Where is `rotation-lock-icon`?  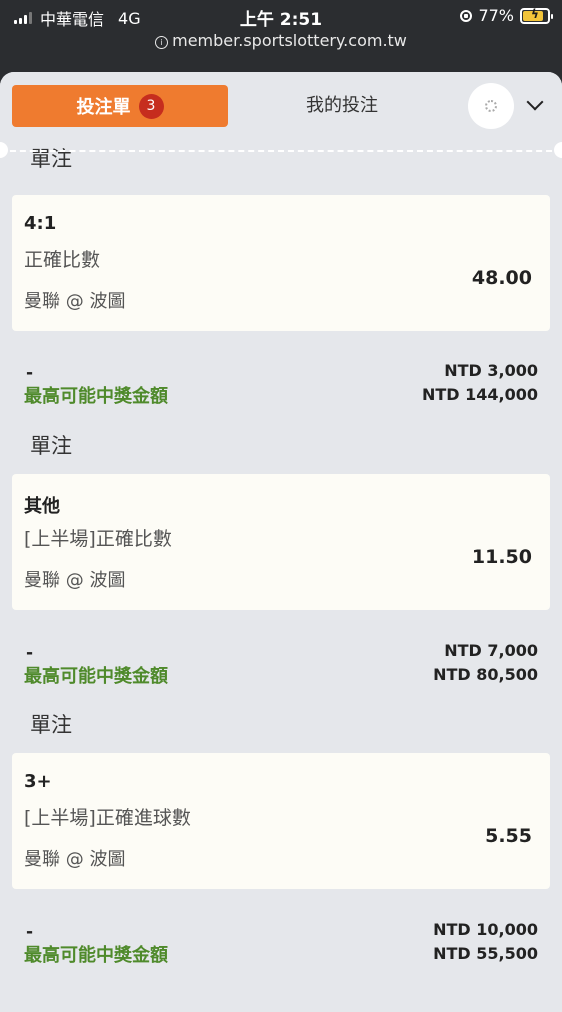
rotation-lock-icon is located at coordinates (466, 15).